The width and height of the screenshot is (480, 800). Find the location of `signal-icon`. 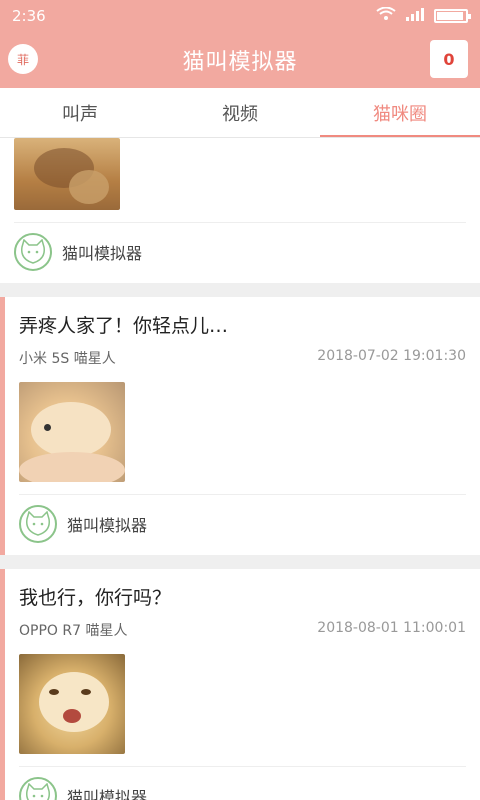

signal-icon is located at coordinates (415, 16).